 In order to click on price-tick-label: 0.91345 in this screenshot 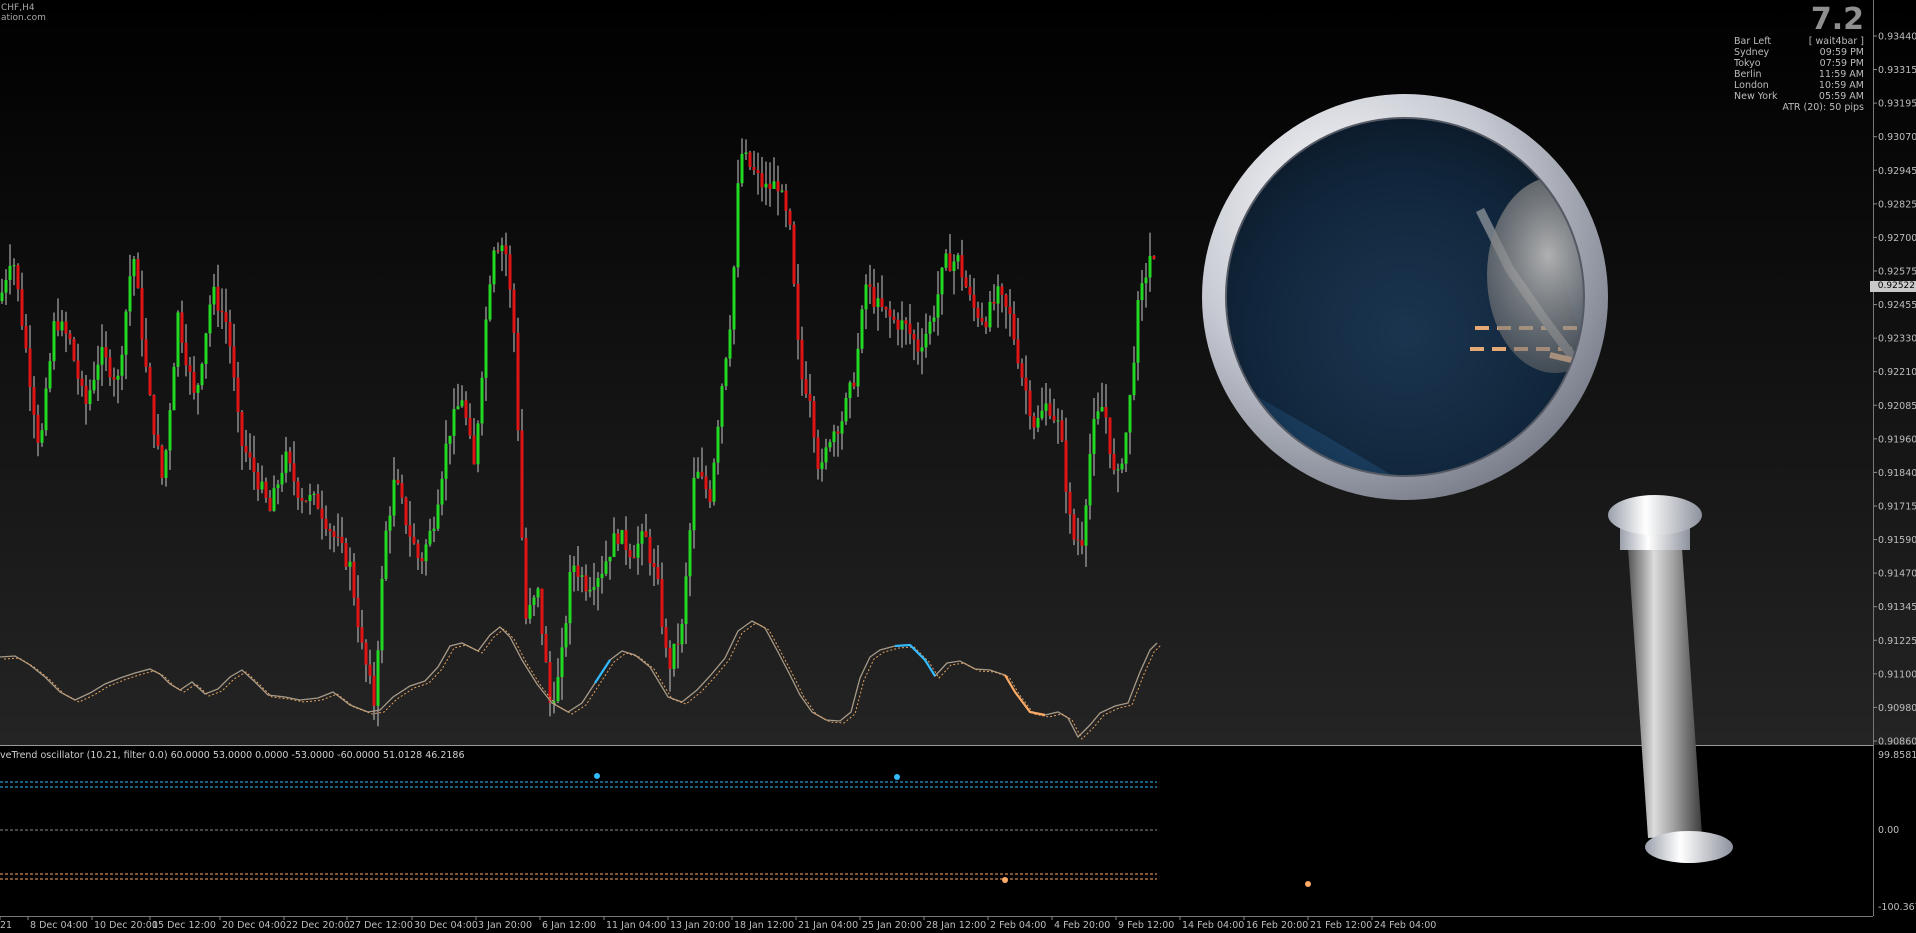, I will do `click(1897, 607)`.